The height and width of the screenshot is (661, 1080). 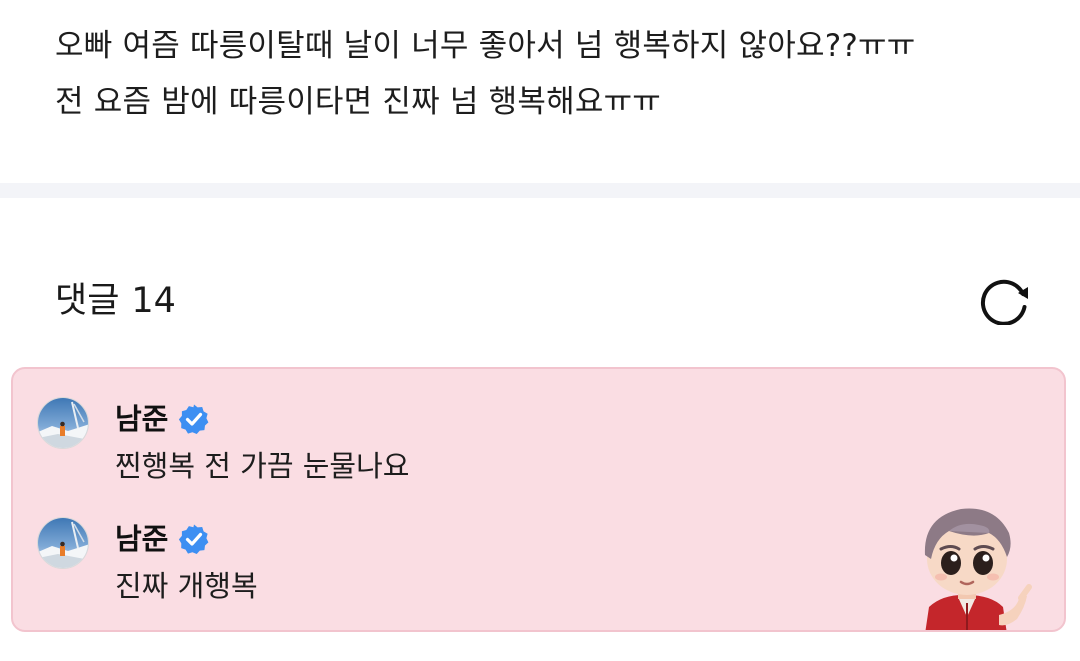 I want to click on section-divider, so click(x=540, y=190).